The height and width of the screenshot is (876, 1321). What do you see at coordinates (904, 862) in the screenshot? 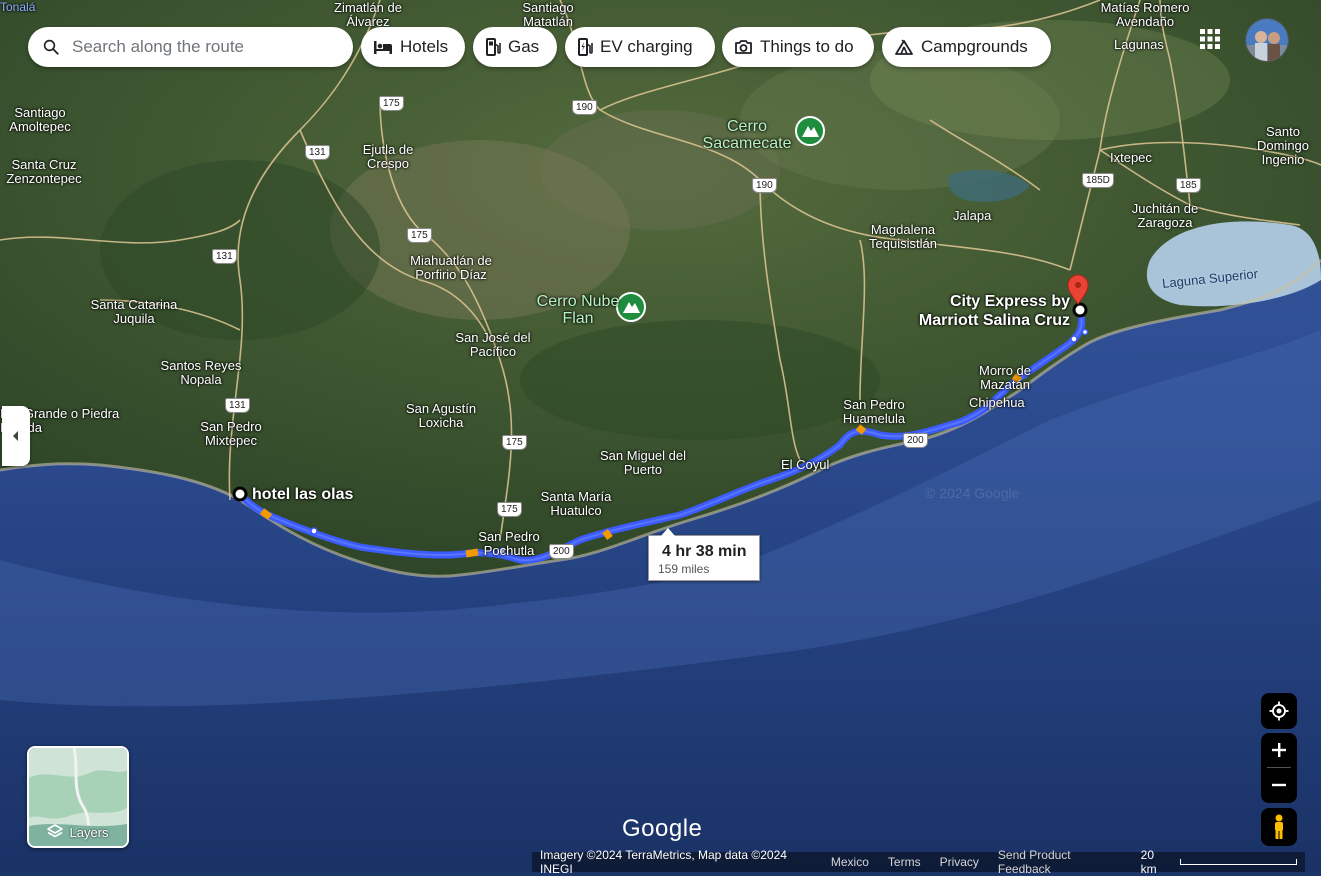
I see `terms-link: Terms` at bounding box center [904, 862].